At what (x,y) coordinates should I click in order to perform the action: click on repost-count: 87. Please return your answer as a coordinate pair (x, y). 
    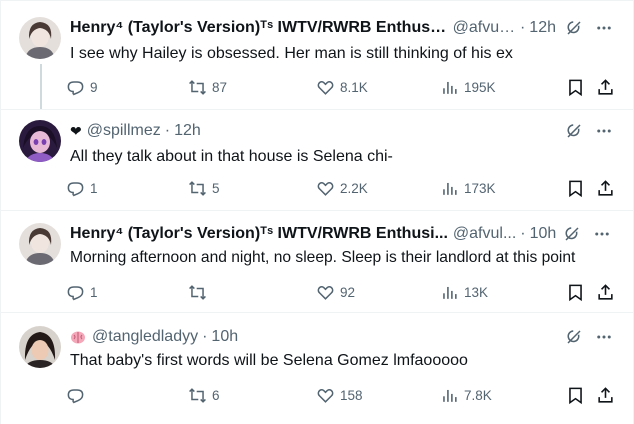
    Looking at the image, I should click on (220, 87).